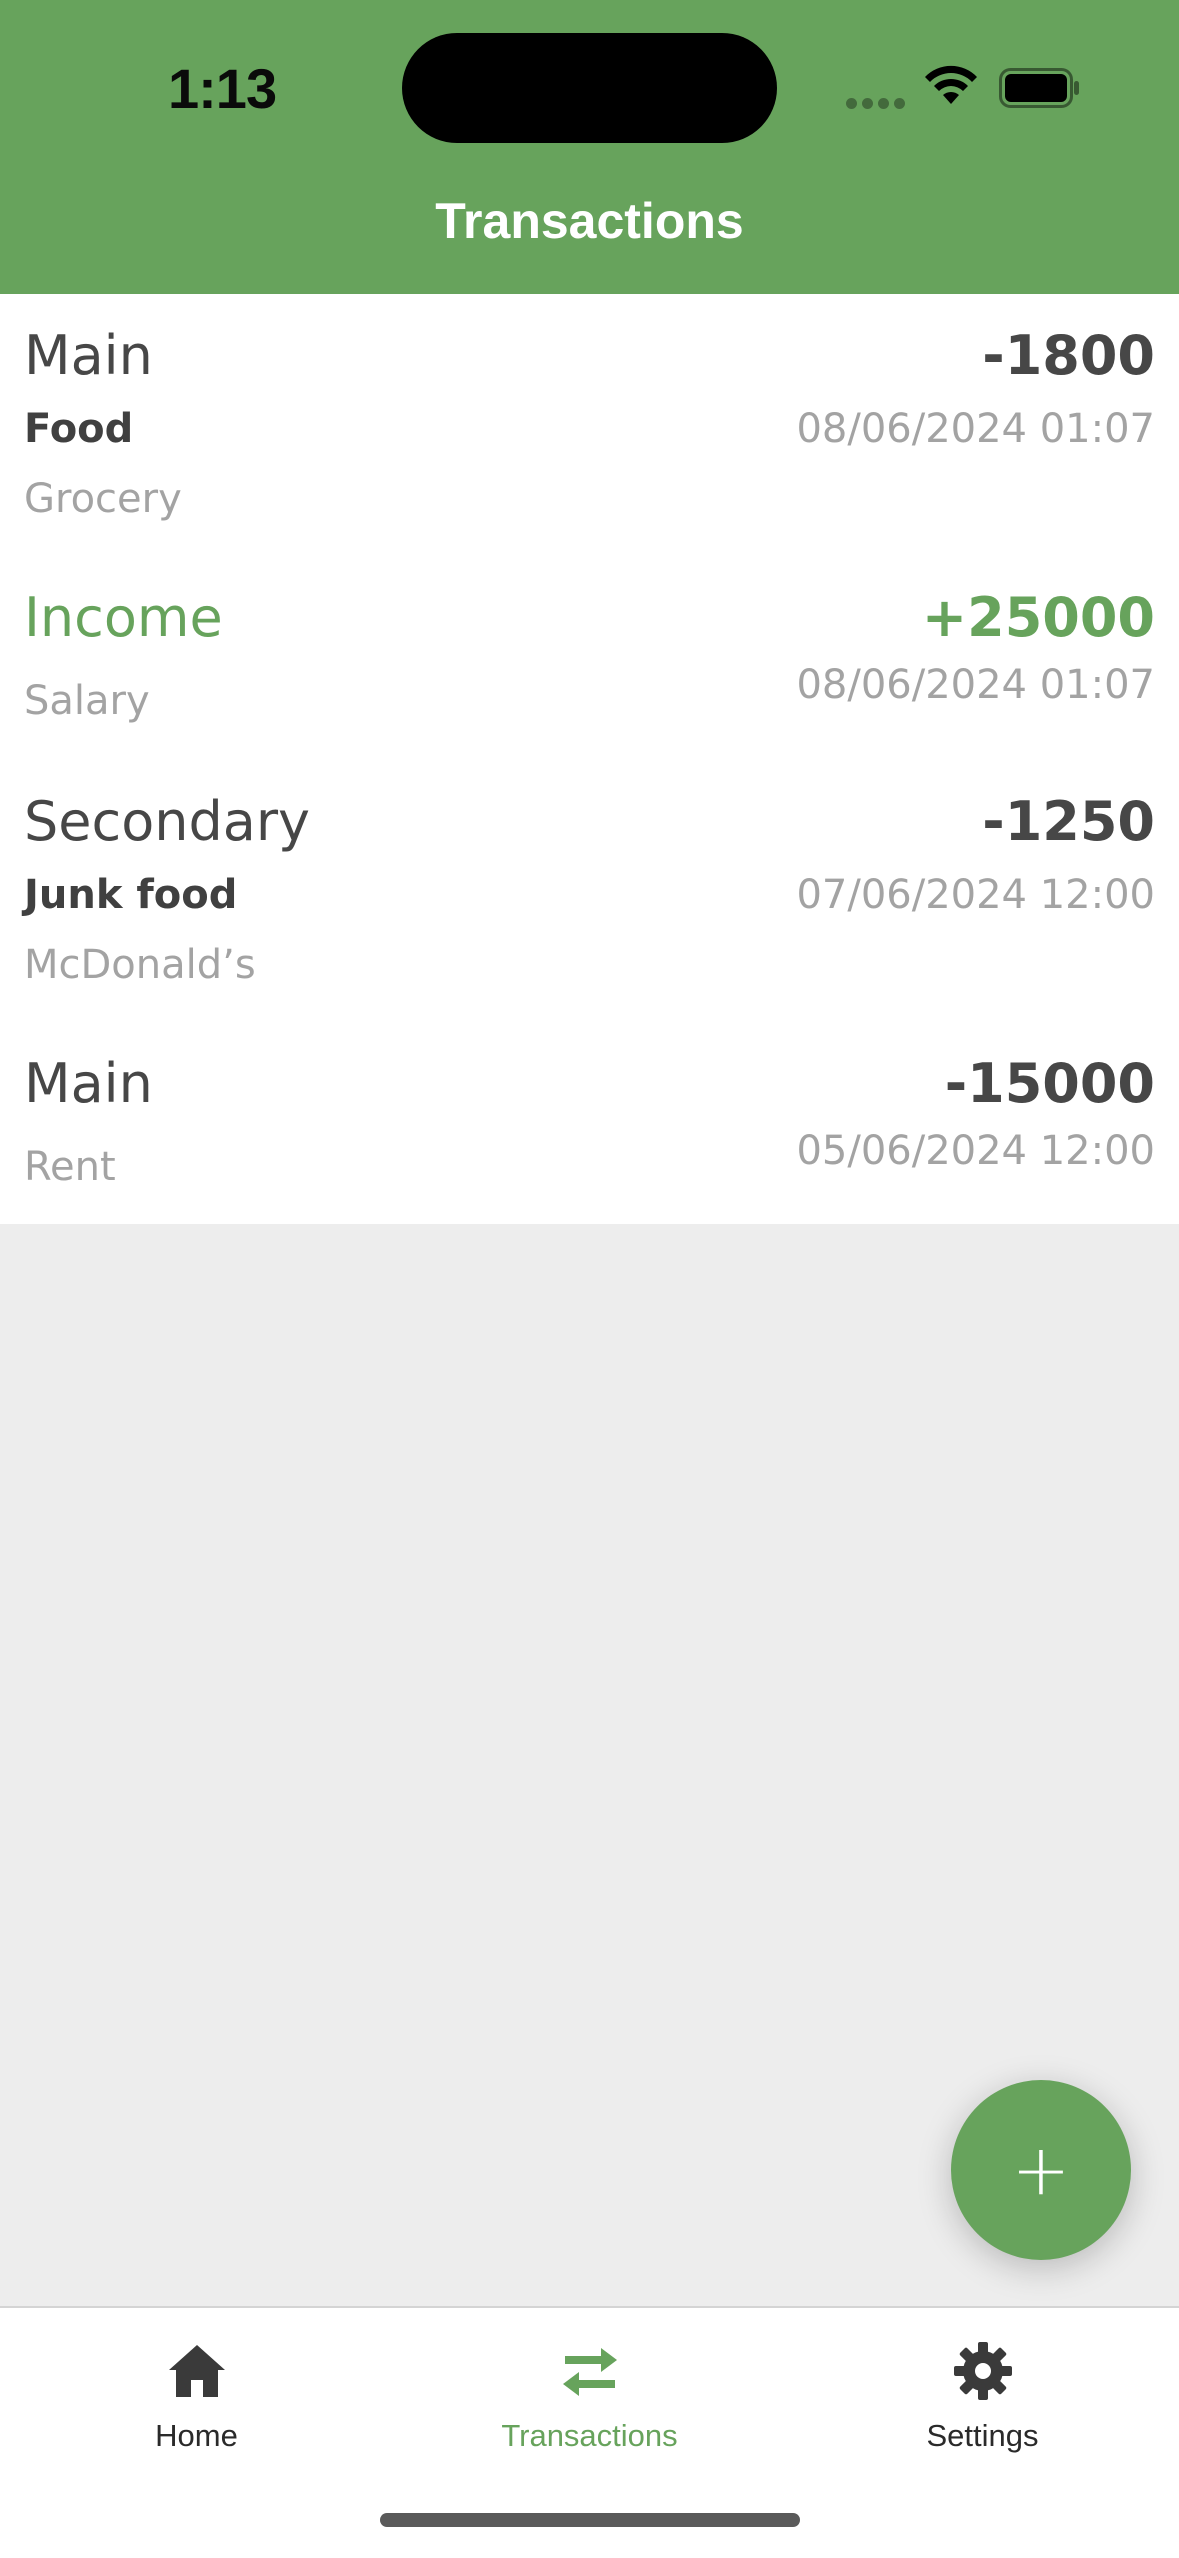 The height and width of the screenshot is (2558, 1179). What do you see at coordinates (1049, 1083) in the screenshot?
I see `transaction-amount: -15000` at bounding box center [1049, 1083].